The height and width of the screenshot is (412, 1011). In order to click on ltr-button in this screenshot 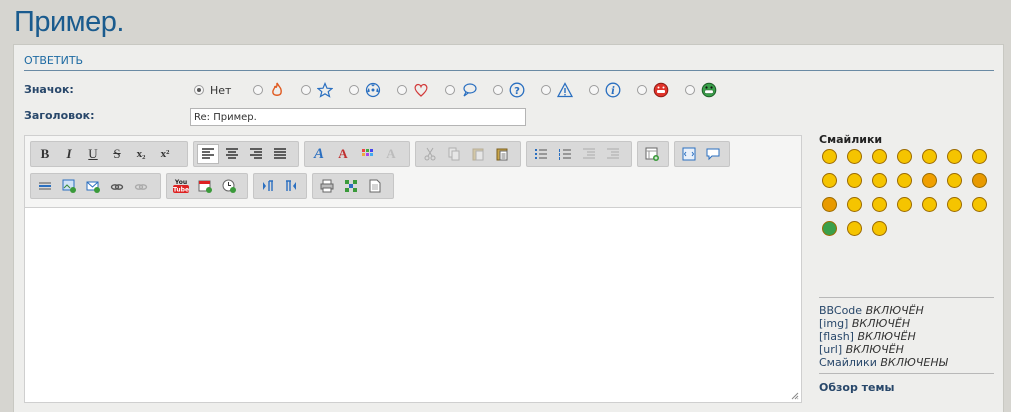, I will do `click(267, 186)`.